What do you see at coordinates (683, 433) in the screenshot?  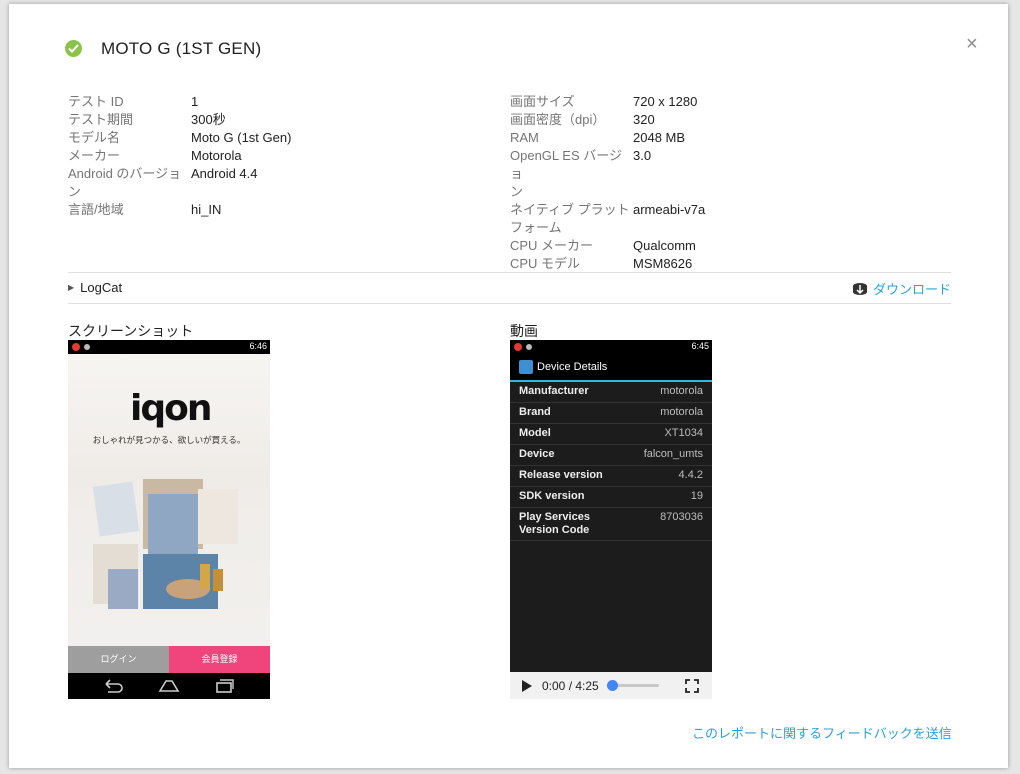 I see `detail-value: XT1034` at bounding box center [683, 433].